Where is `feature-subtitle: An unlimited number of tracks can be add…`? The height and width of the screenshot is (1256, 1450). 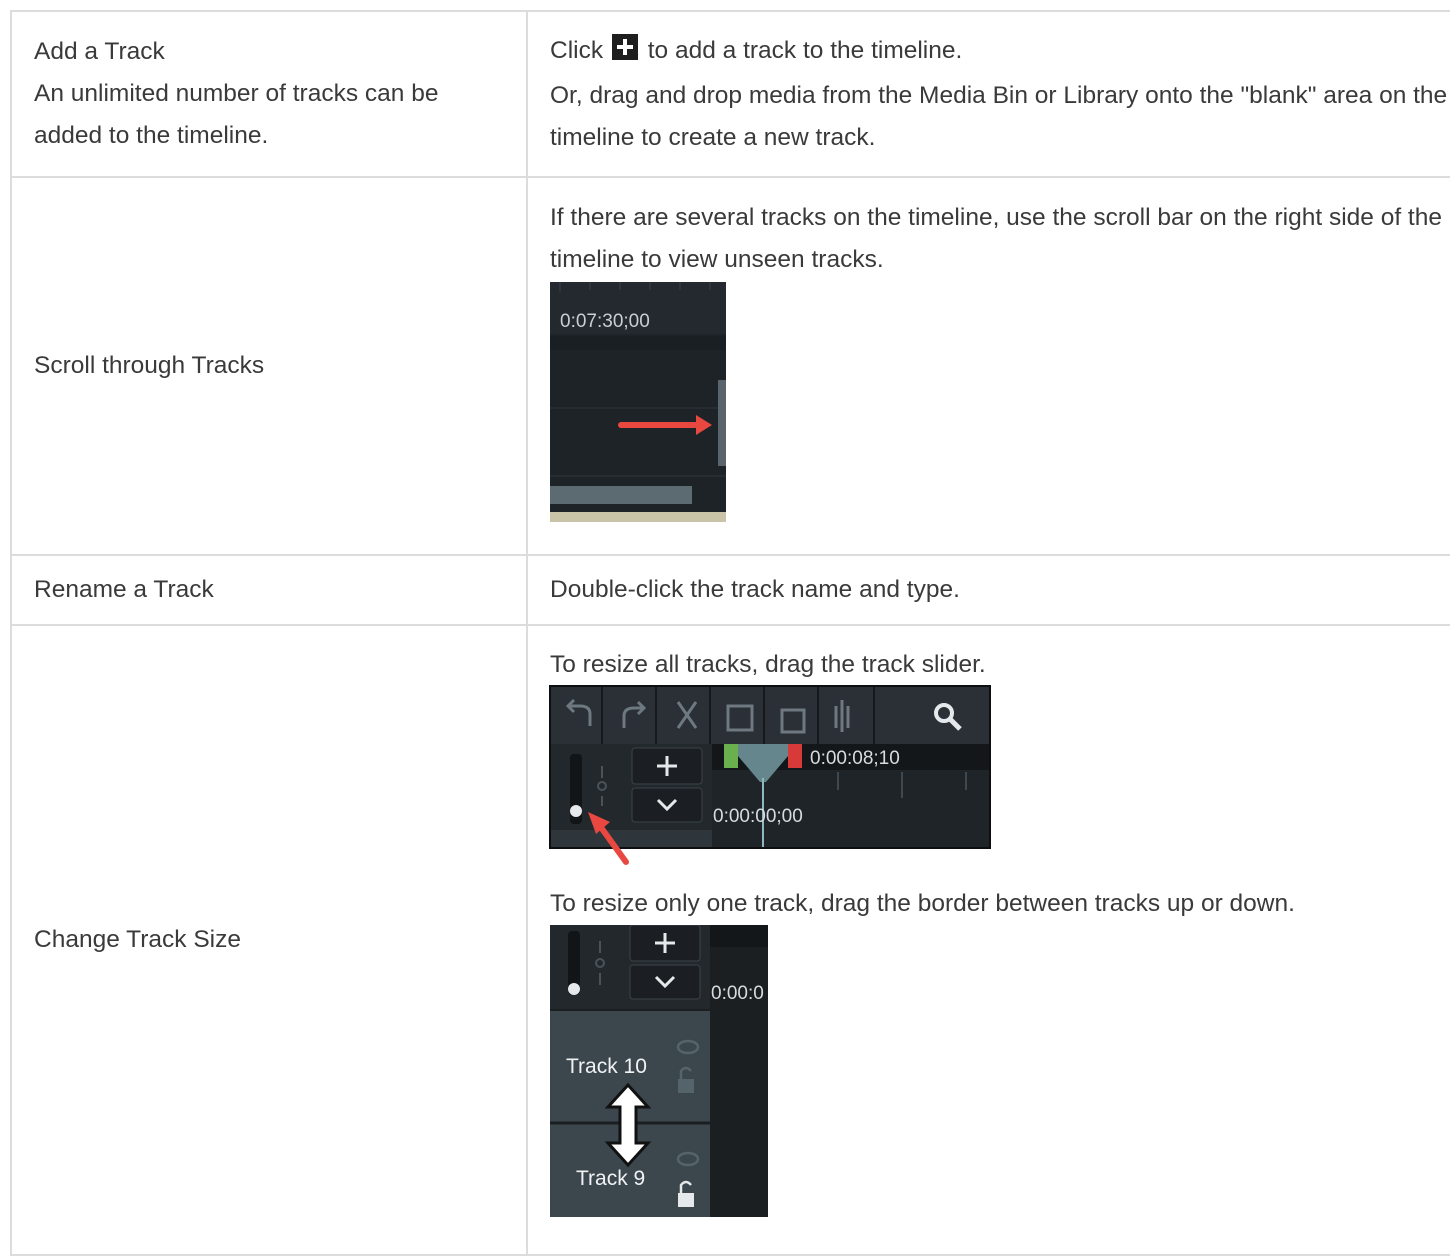
feature-subtitle: An unlimited number of tracks can be add… is located at coordinates (236, 114).